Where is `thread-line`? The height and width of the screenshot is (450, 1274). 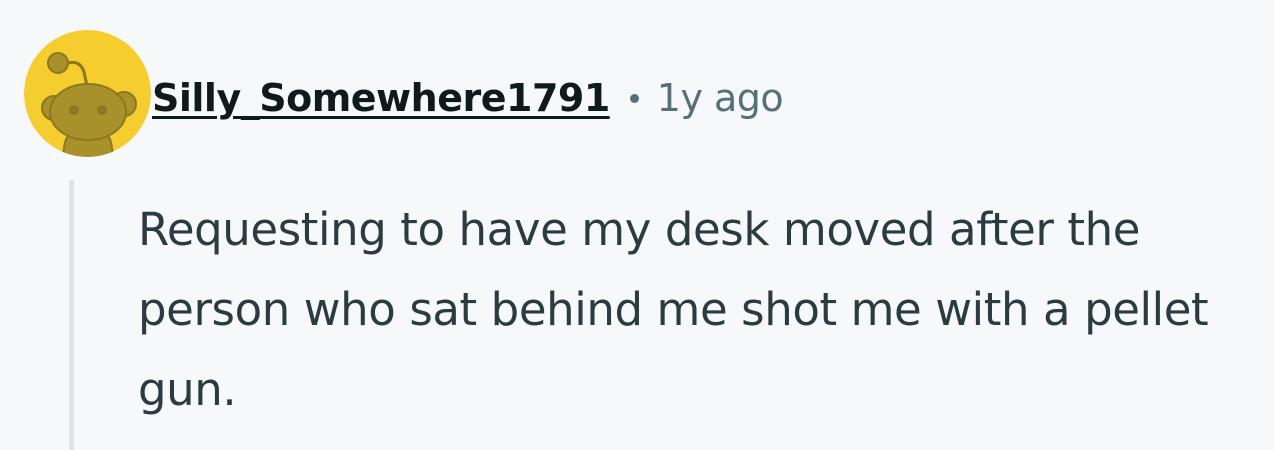 thread-line is located at coordinates (71, 315).